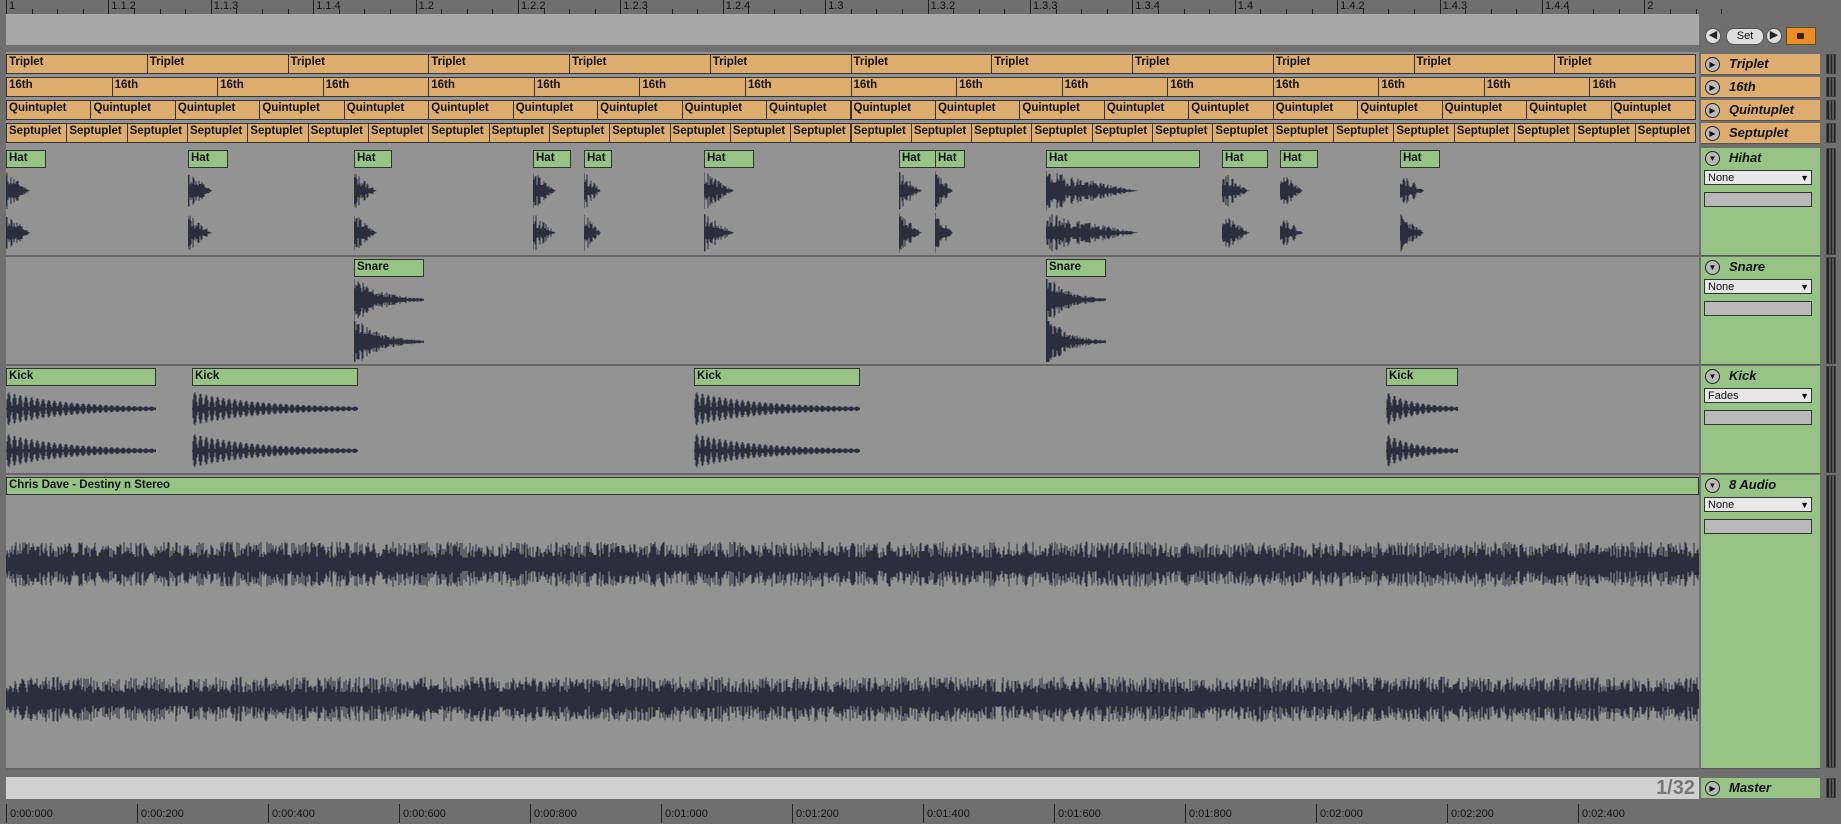  What do you see at coordinates (1760, 64) in the screenshot?
I see `track-header-triplet: ▶ Triplet` at bounding box center [1760, 64].